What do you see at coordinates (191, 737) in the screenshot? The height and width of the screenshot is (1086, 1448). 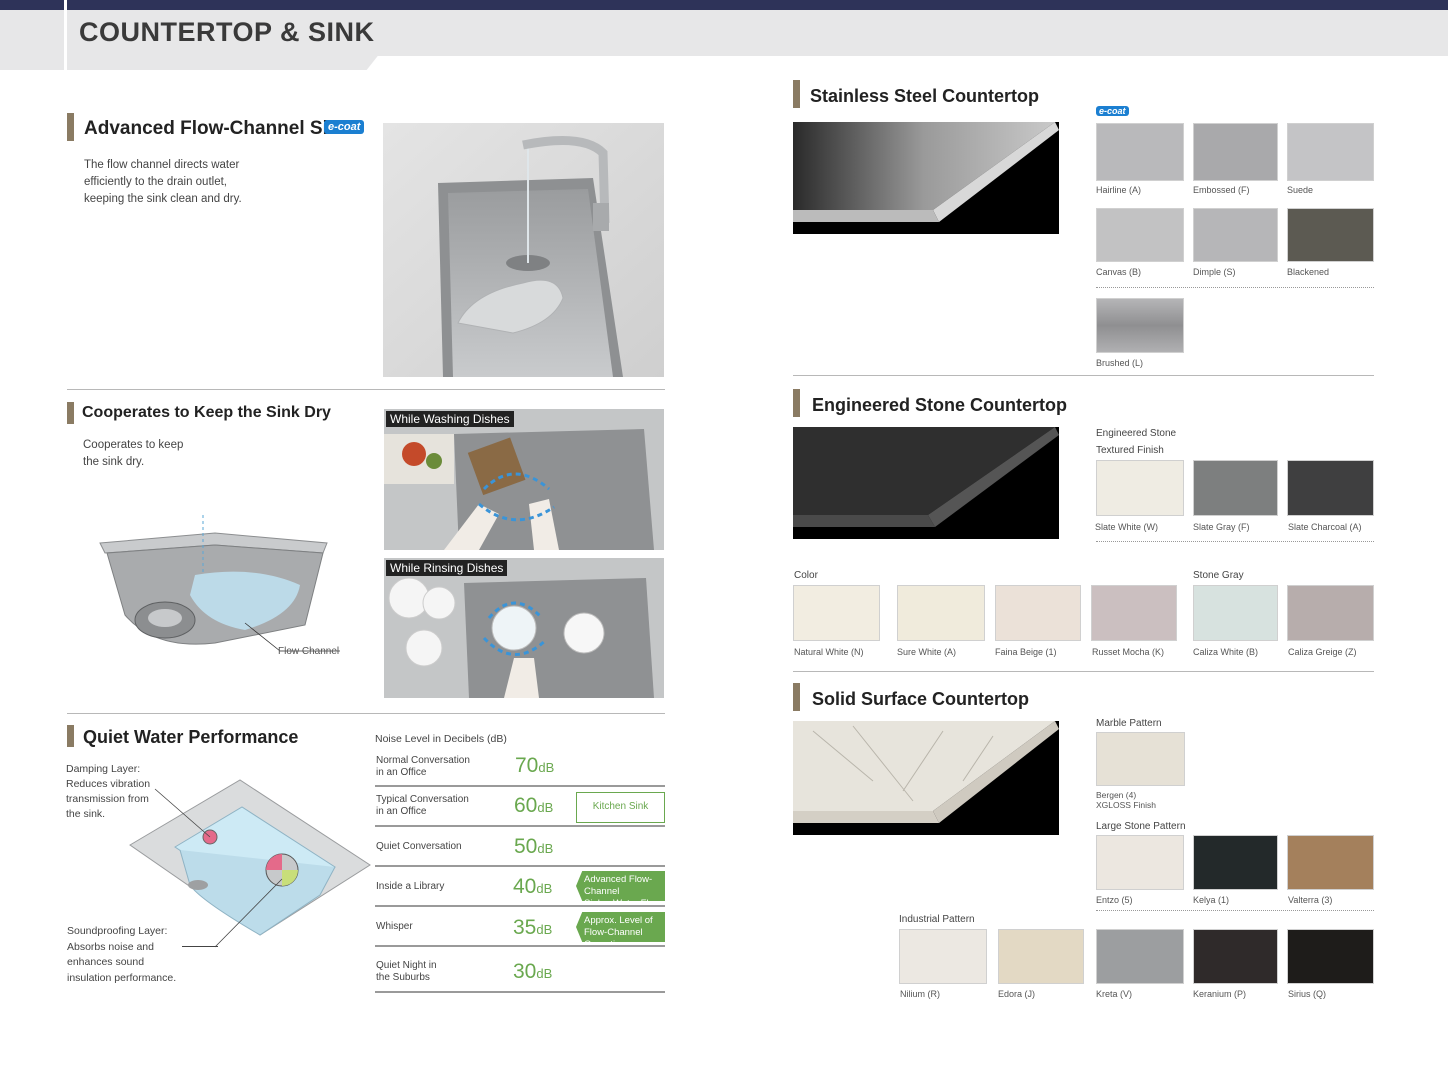 I see `quiet-title: Quiet Water Performance` at bounding box center [191, 737].